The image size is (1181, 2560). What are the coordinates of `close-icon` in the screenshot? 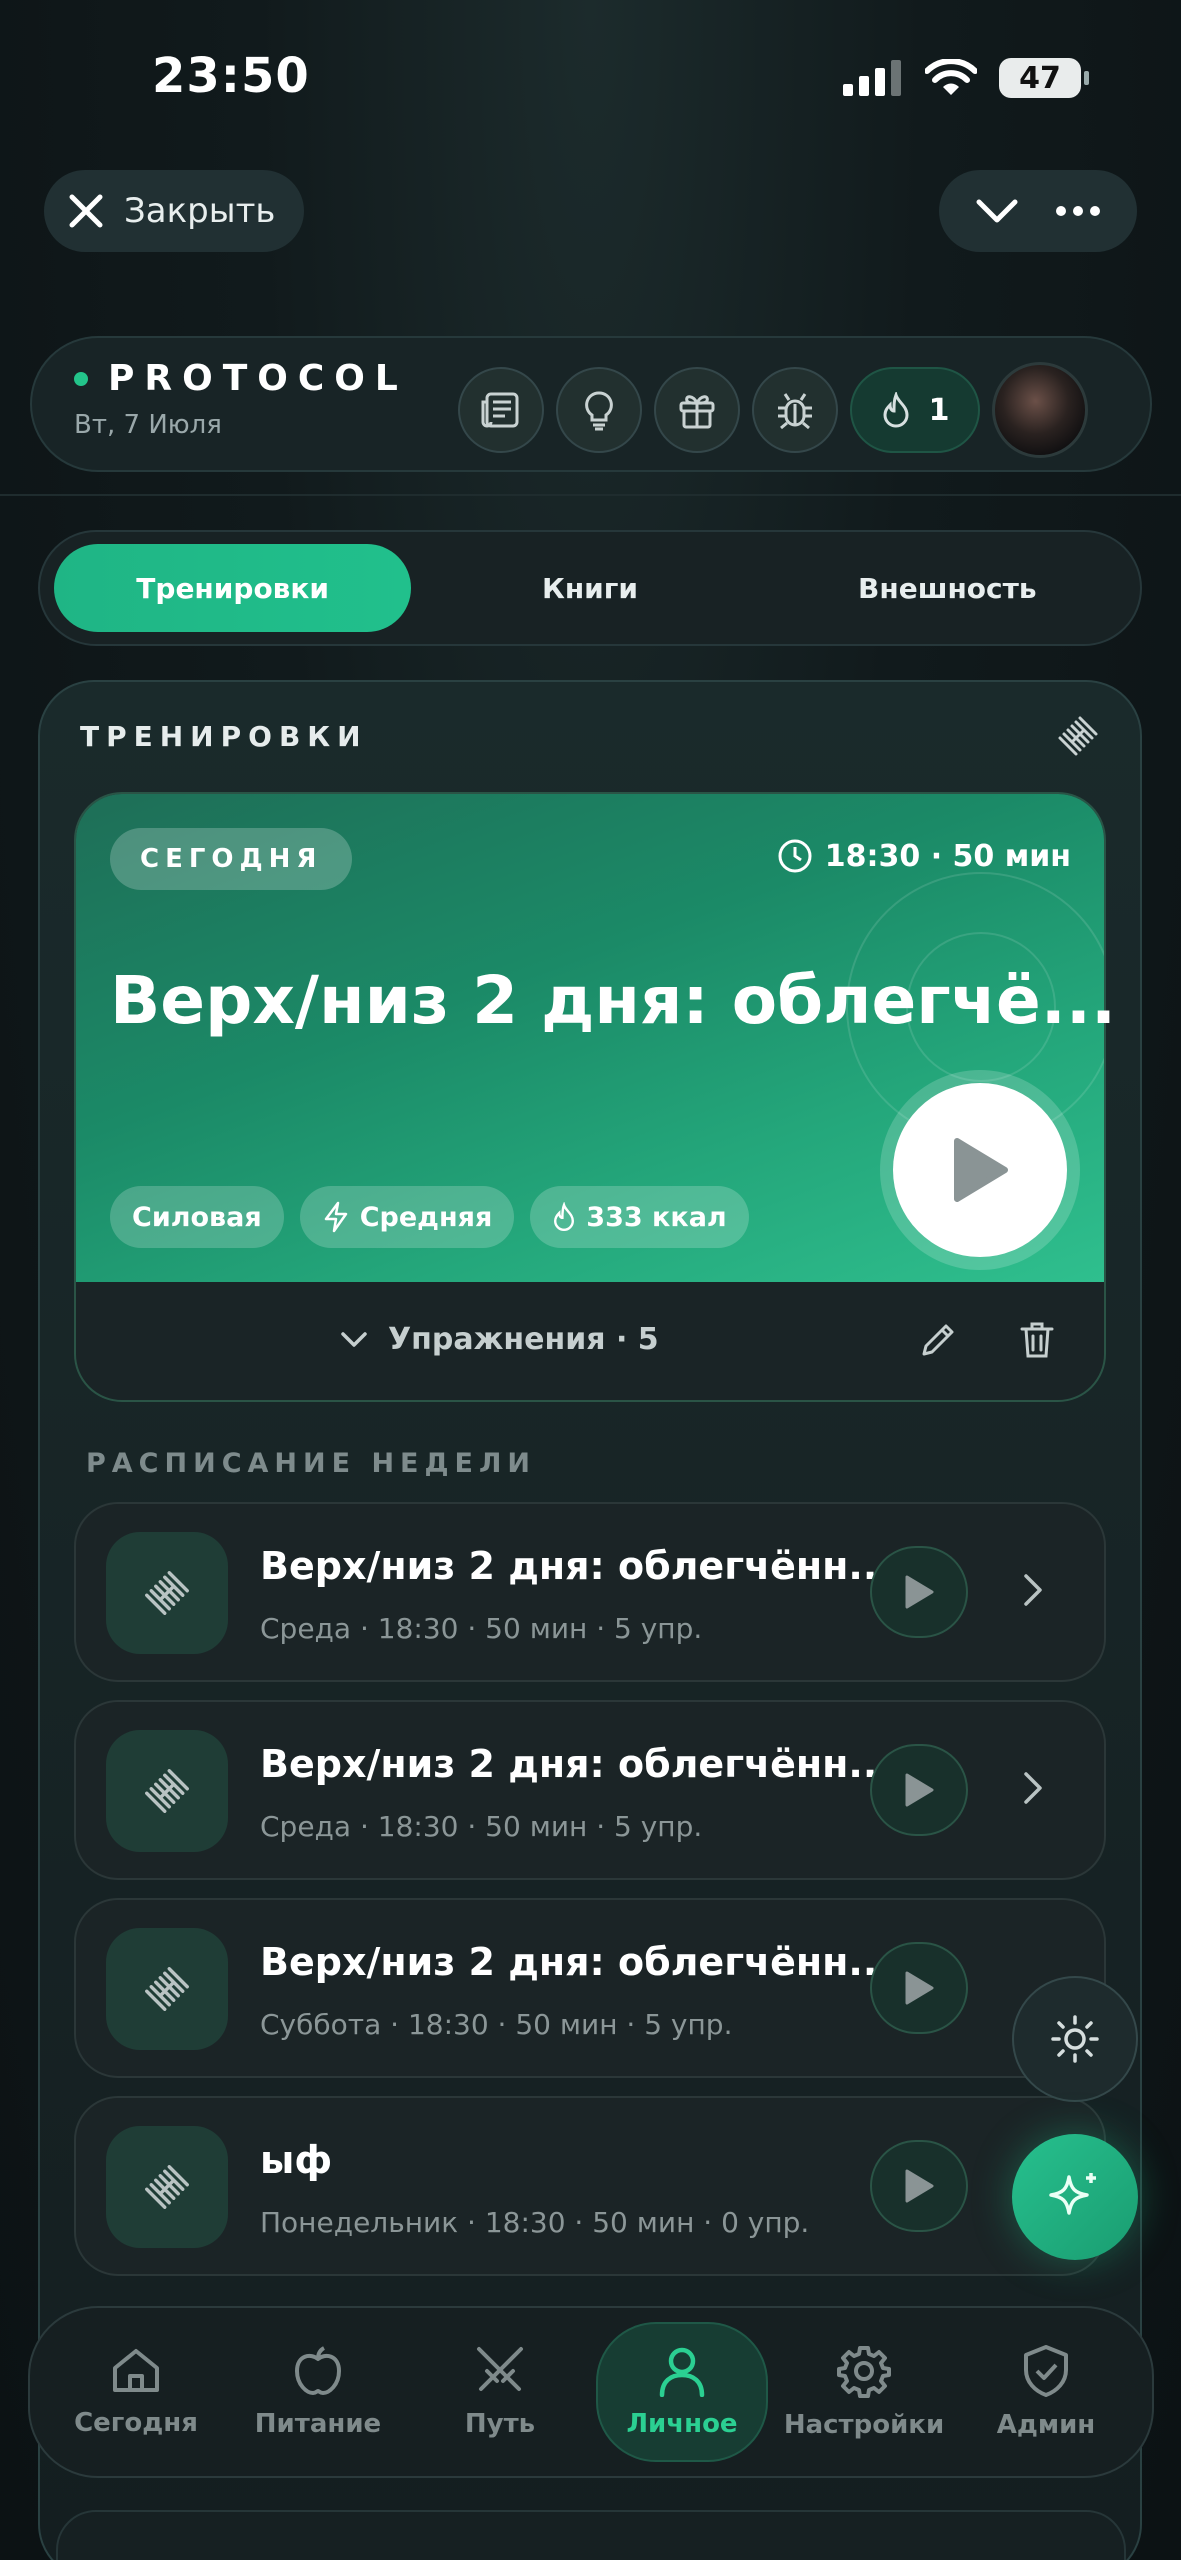 It's located at (86, 211).